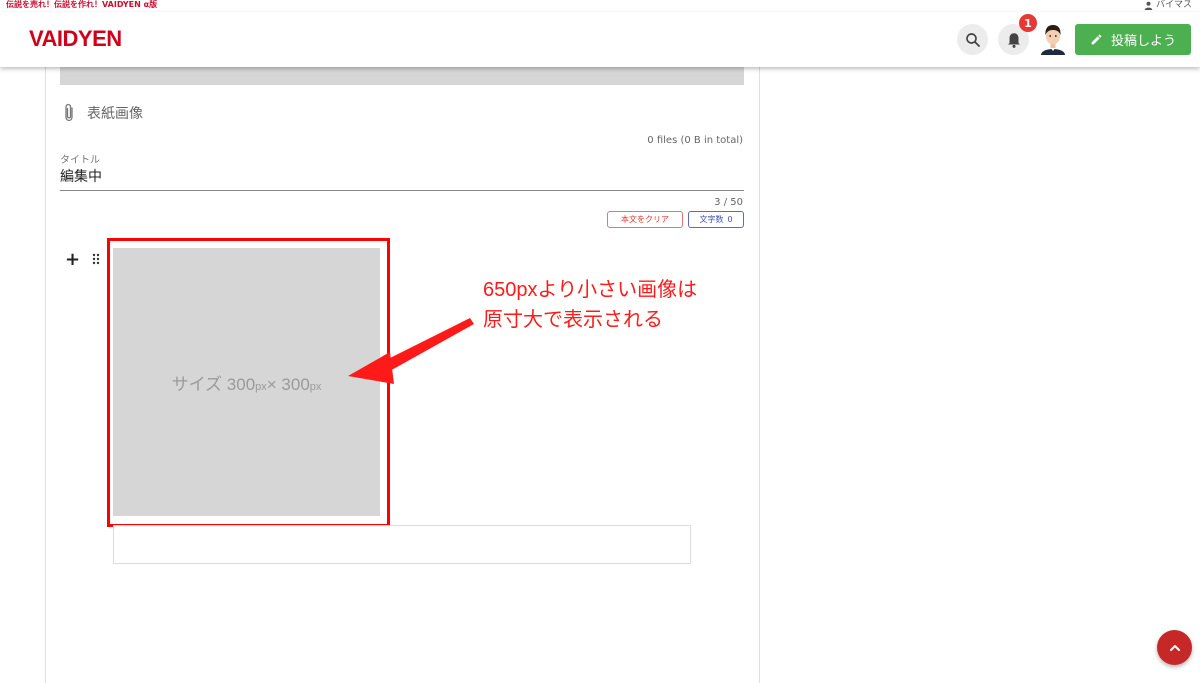 The height and width of the screenshot is (683, 1200). Describe the element at coordinates (402, 544) in the screenshot. I see `image-caption-input` at that location.